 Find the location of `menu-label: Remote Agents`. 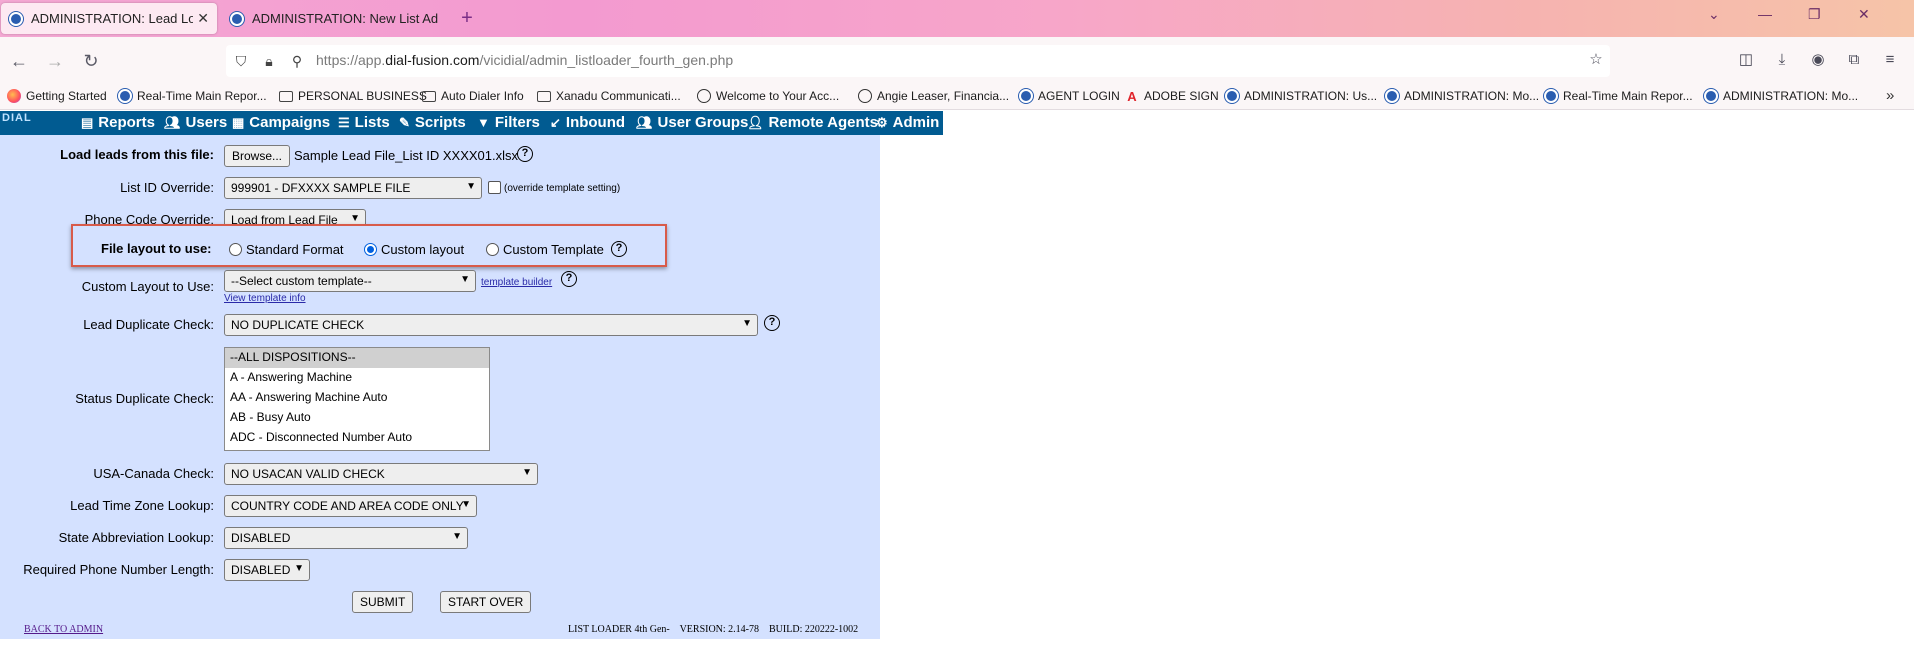

menu-label: Remote Agents is located at coordinates (823, 122).